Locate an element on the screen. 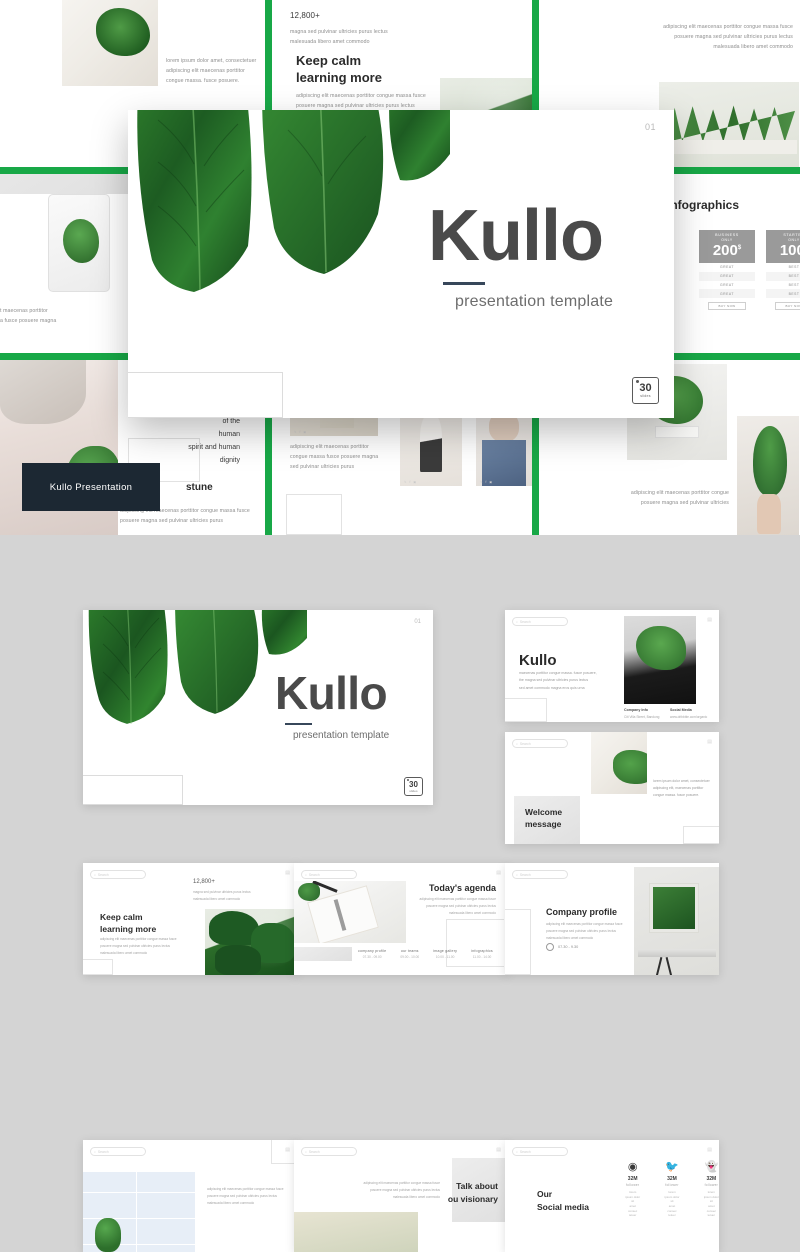  agenda-item: infographics 11.00 - 14.00 is located at coordinates (482, 954).